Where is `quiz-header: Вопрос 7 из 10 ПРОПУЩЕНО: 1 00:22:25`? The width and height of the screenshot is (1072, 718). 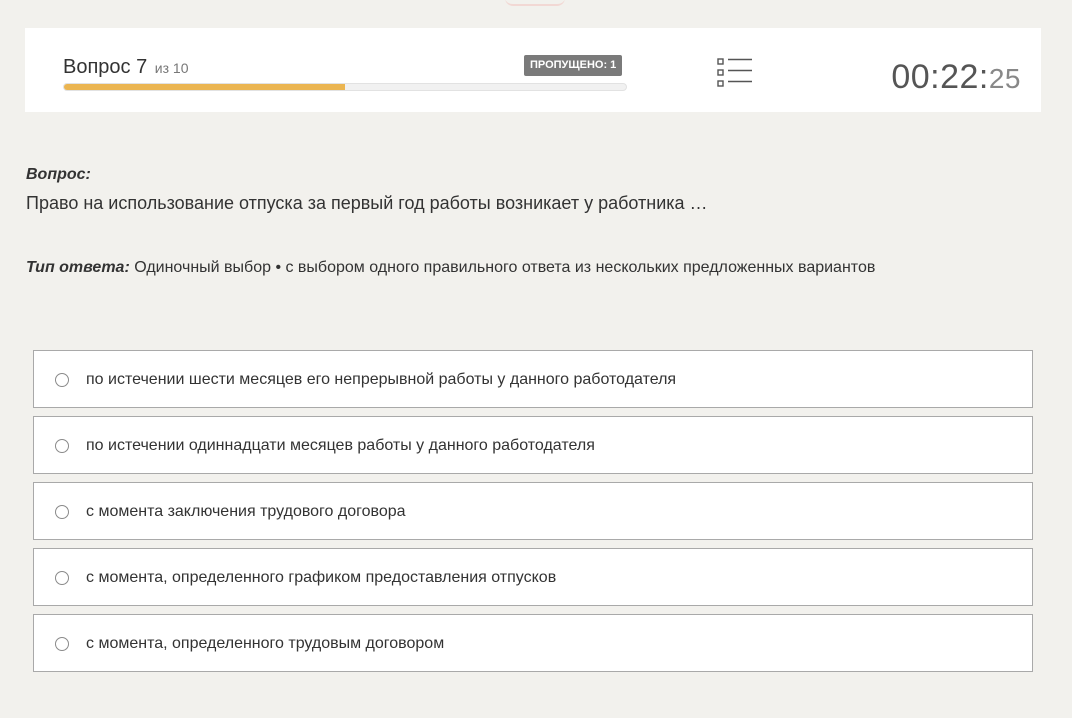 quiz-header: Вопрос 7 из 10 ПРОПУЩЕНО: 1 00:22:25 is located at coordinates (533, 70).